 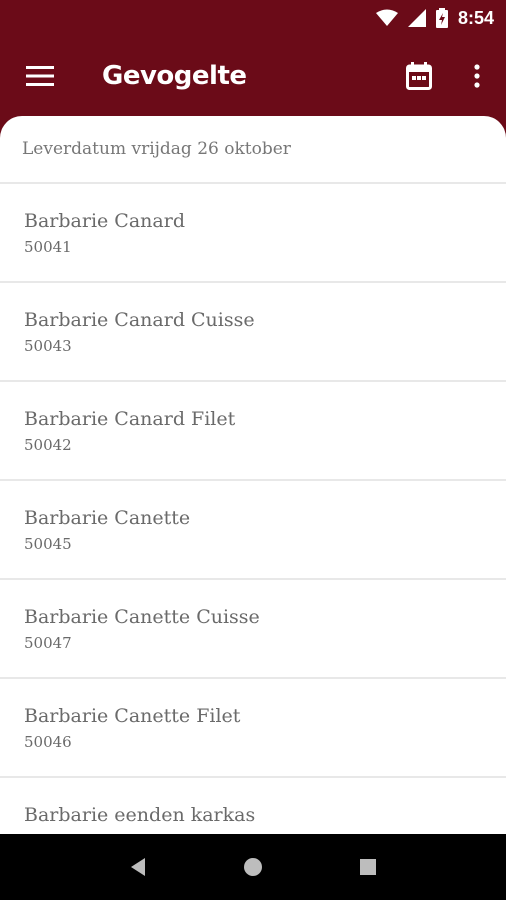 I want to click on battery-charging-icon, so click(x=441, y=18).